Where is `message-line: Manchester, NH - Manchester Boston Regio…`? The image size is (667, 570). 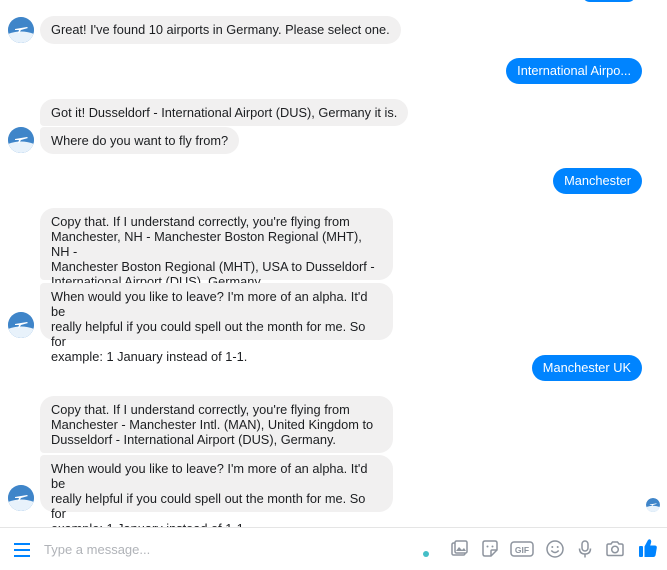
message-line: Manchester, NH - Manchester Boston Regio… is located at coordinates (206, 244).